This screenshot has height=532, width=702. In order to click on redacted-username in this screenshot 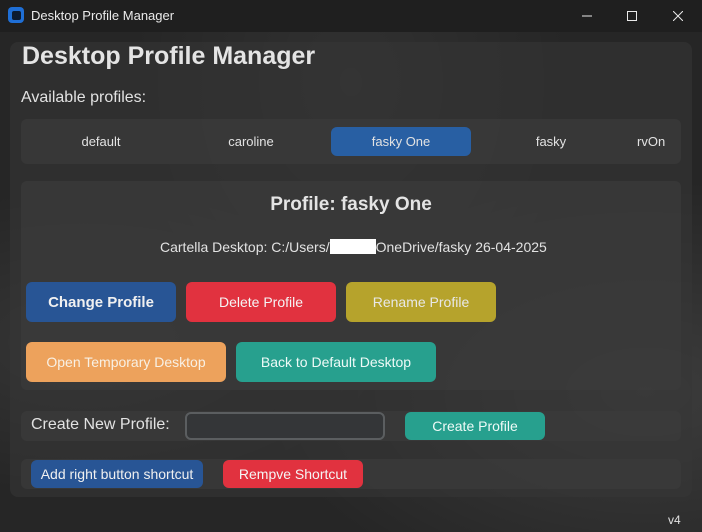, I will do `click(352, 246)`.